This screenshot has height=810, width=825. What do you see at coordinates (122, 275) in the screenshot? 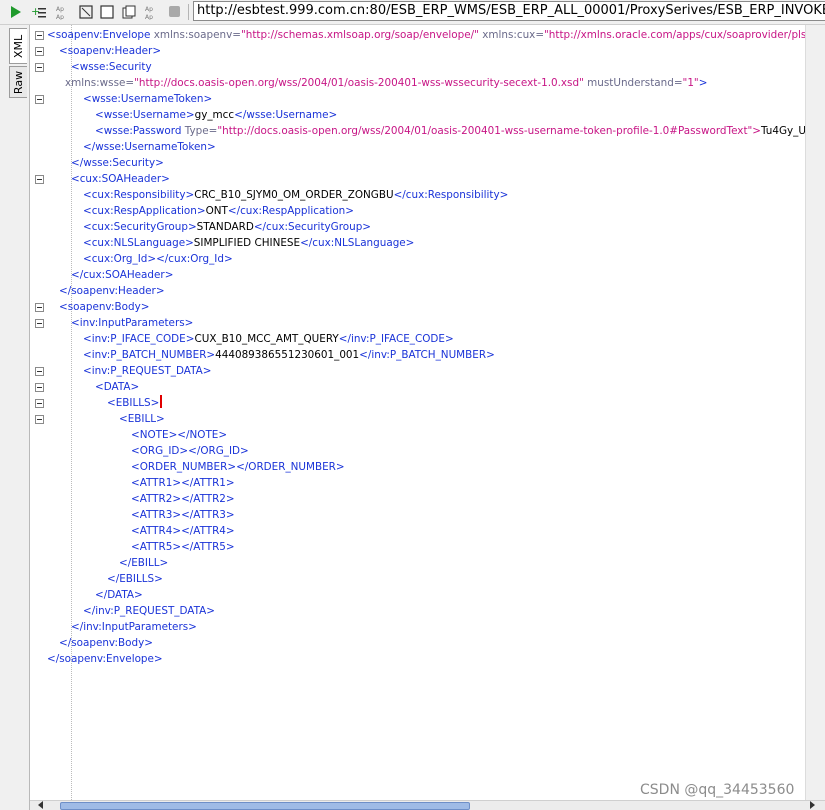
I see `xml-tag: </cux:SOAHeader>` at bounding box center [122, 275].